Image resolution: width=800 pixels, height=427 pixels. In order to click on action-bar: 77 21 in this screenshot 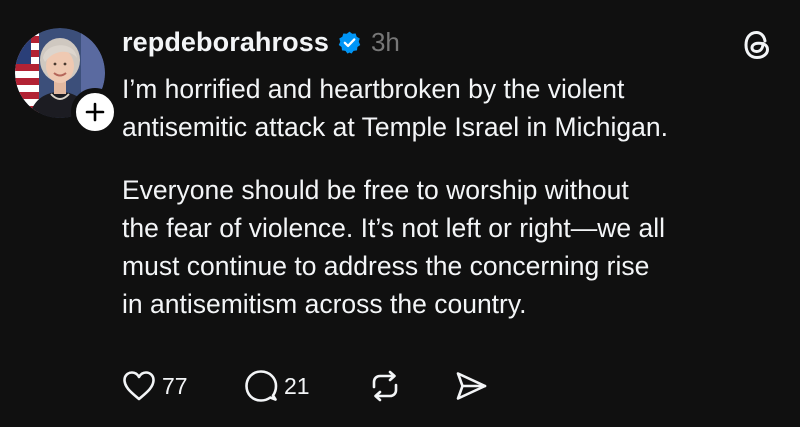, I will do `click(305, 386)`.